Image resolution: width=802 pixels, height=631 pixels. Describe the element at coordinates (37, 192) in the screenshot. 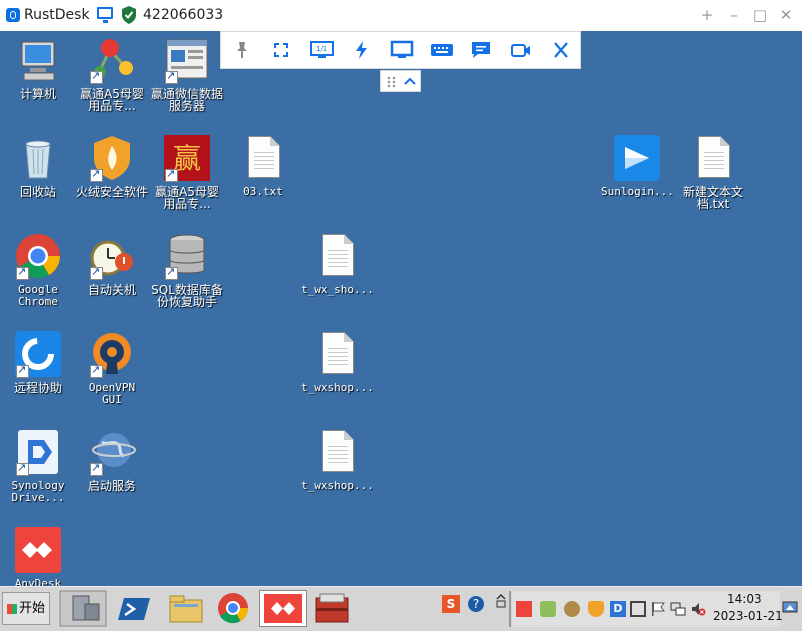

I see `desktop-icon-label: 回收站` at that location.